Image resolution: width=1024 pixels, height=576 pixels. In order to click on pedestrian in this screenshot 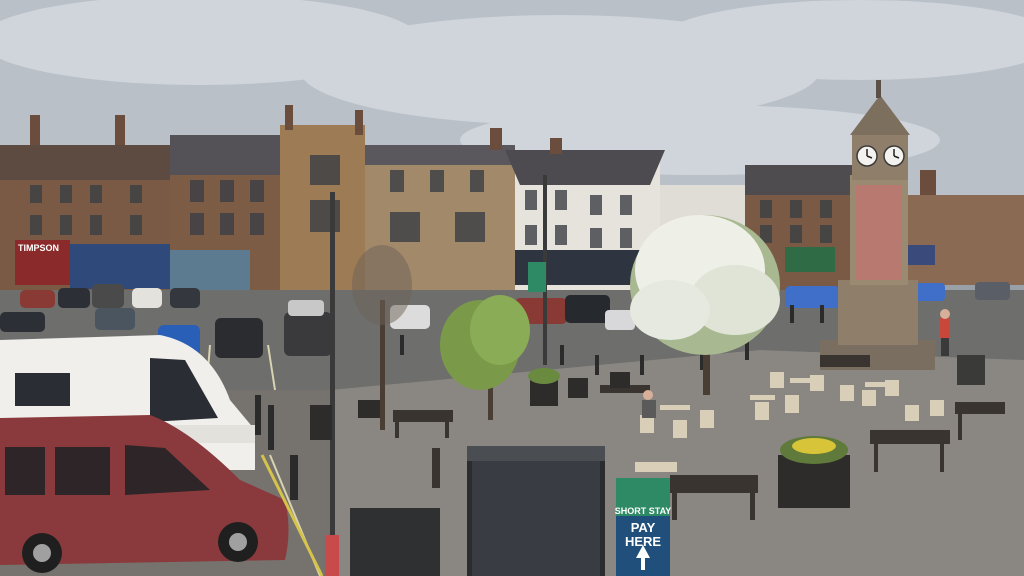, I will do `click(945, 332)`.